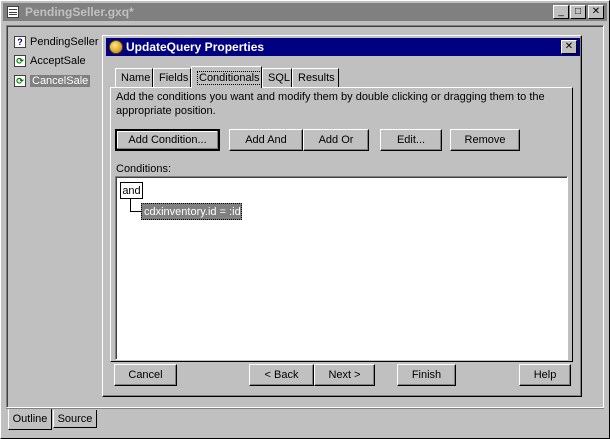  I want to click on window-title: PendingSeller.gxq*, so click(79, 12).